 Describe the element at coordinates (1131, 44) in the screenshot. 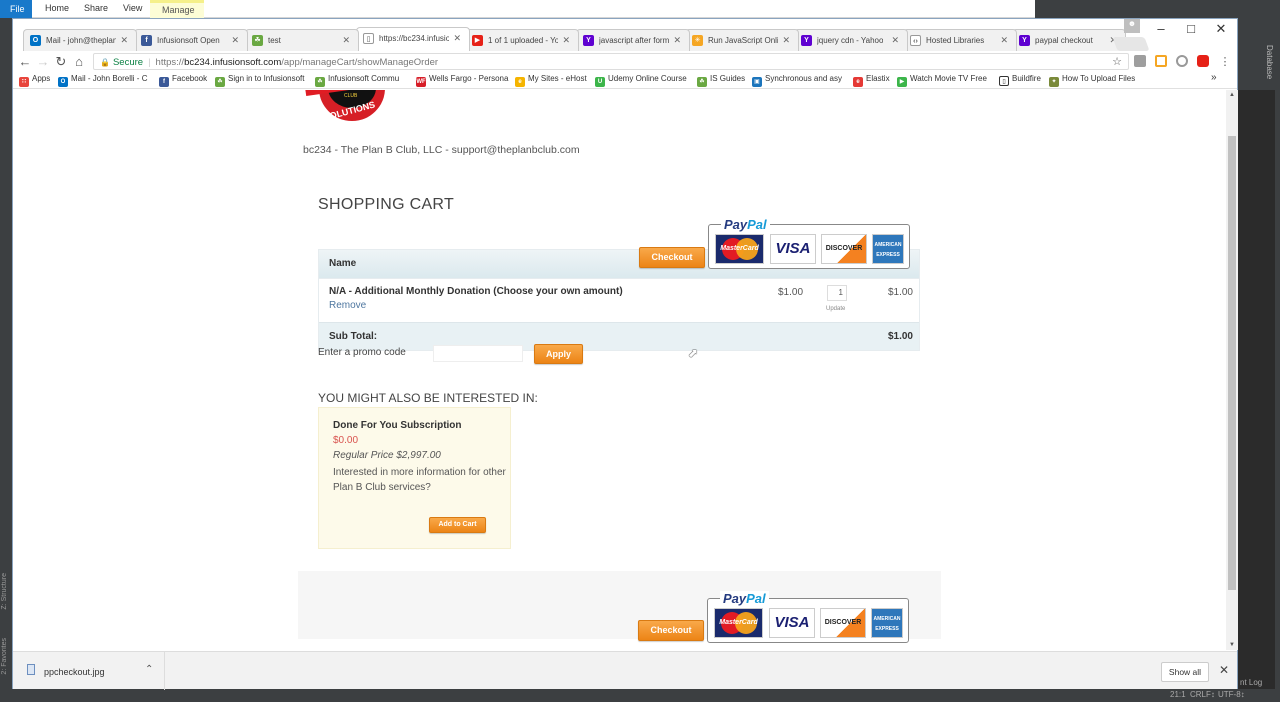

I see `new-tab-button` at that location.